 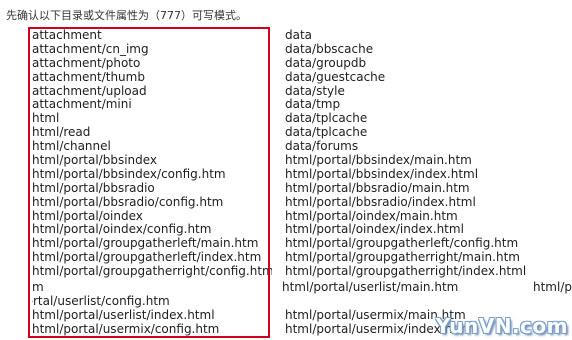 I want to click on path-item: html/portal/userlist/main.htm, so click(x=370, y=287).